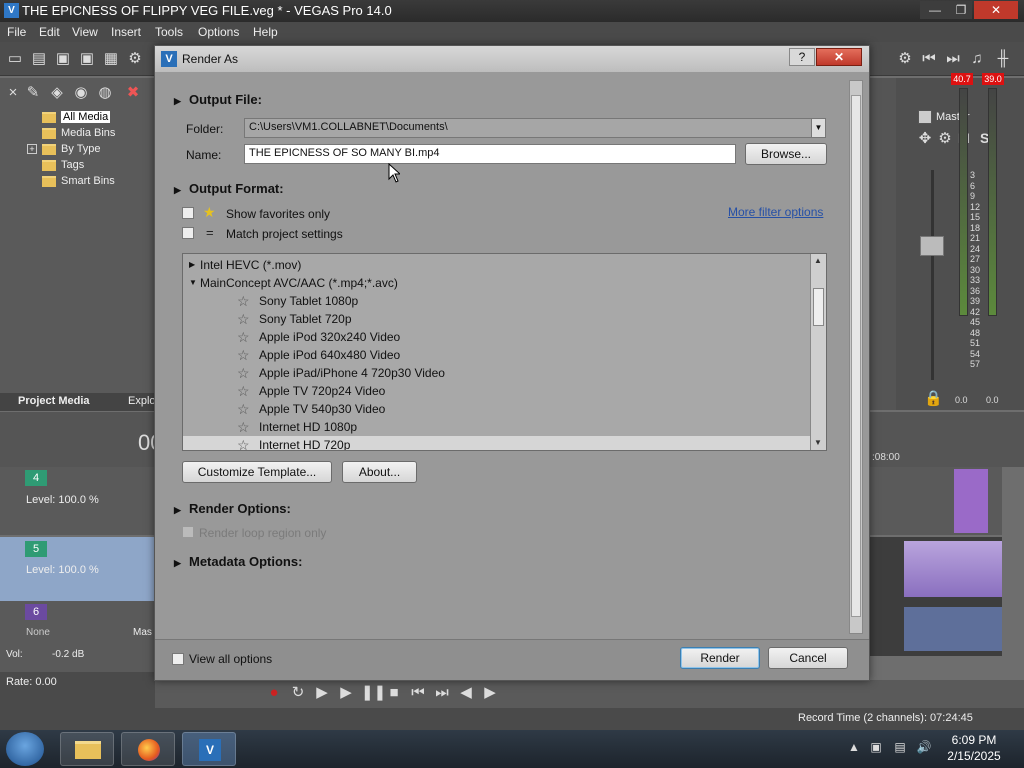  What do you see at coordinates (111, 59) in the screenshot?
I see `render-icon: ▦` at bounding box center [111, 59].